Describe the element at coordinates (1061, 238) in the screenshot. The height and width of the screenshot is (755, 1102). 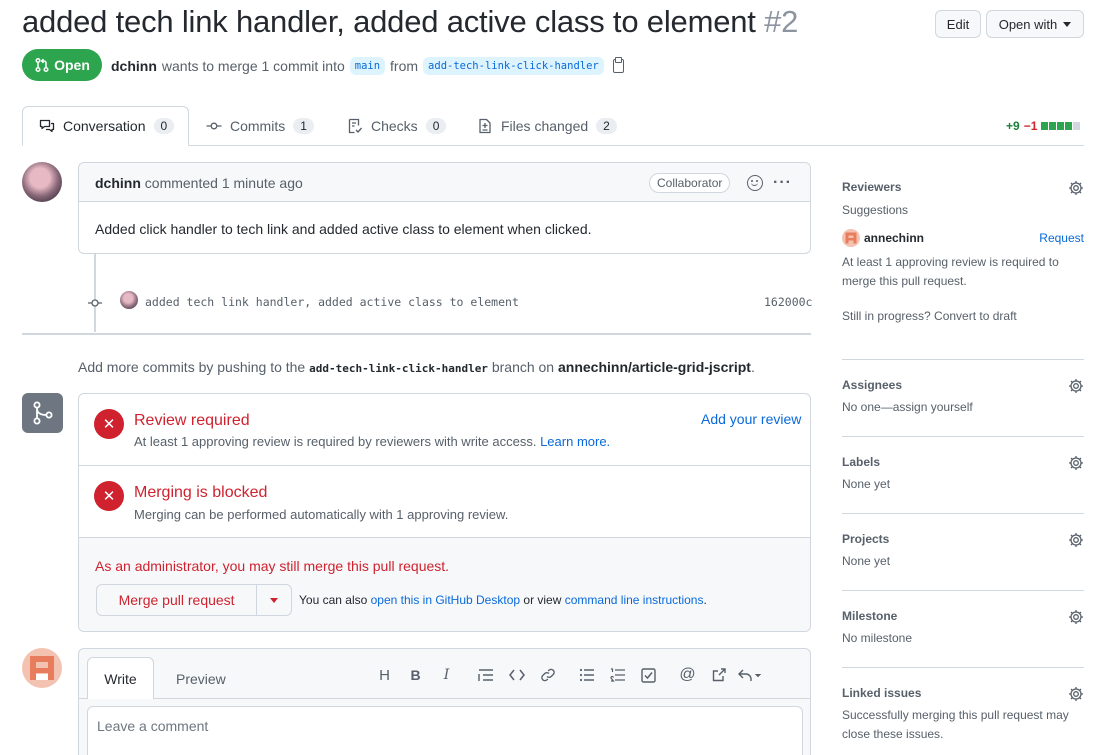
I see `request-review-link: Request` at that location.